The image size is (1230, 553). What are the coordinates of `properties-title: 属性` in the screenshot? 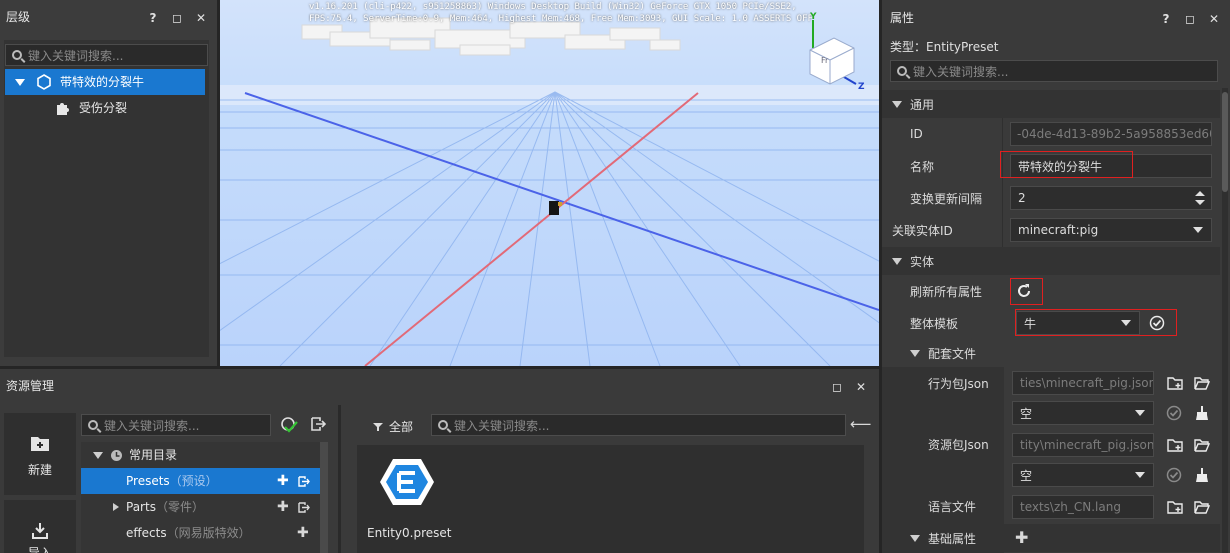 It's located at (902, 18).